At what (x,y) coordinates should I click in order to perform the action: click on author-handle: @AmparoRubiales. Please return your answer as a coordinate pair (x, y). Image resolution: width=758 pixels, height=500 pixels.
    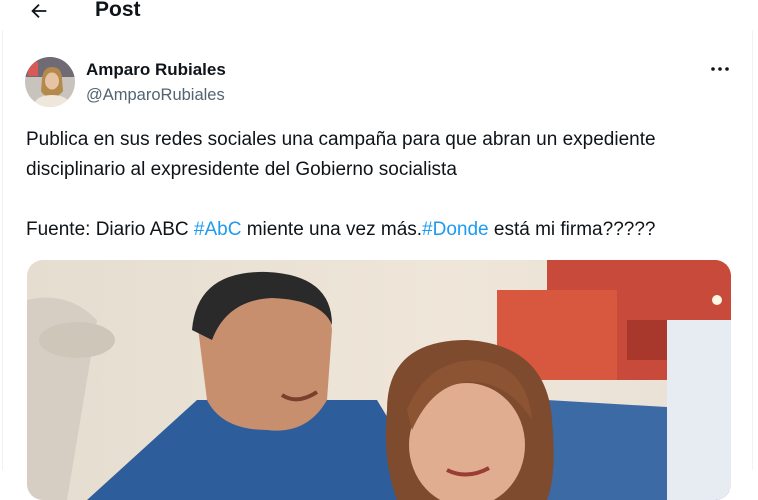
    Looking at the image, I should click on (155, 95).